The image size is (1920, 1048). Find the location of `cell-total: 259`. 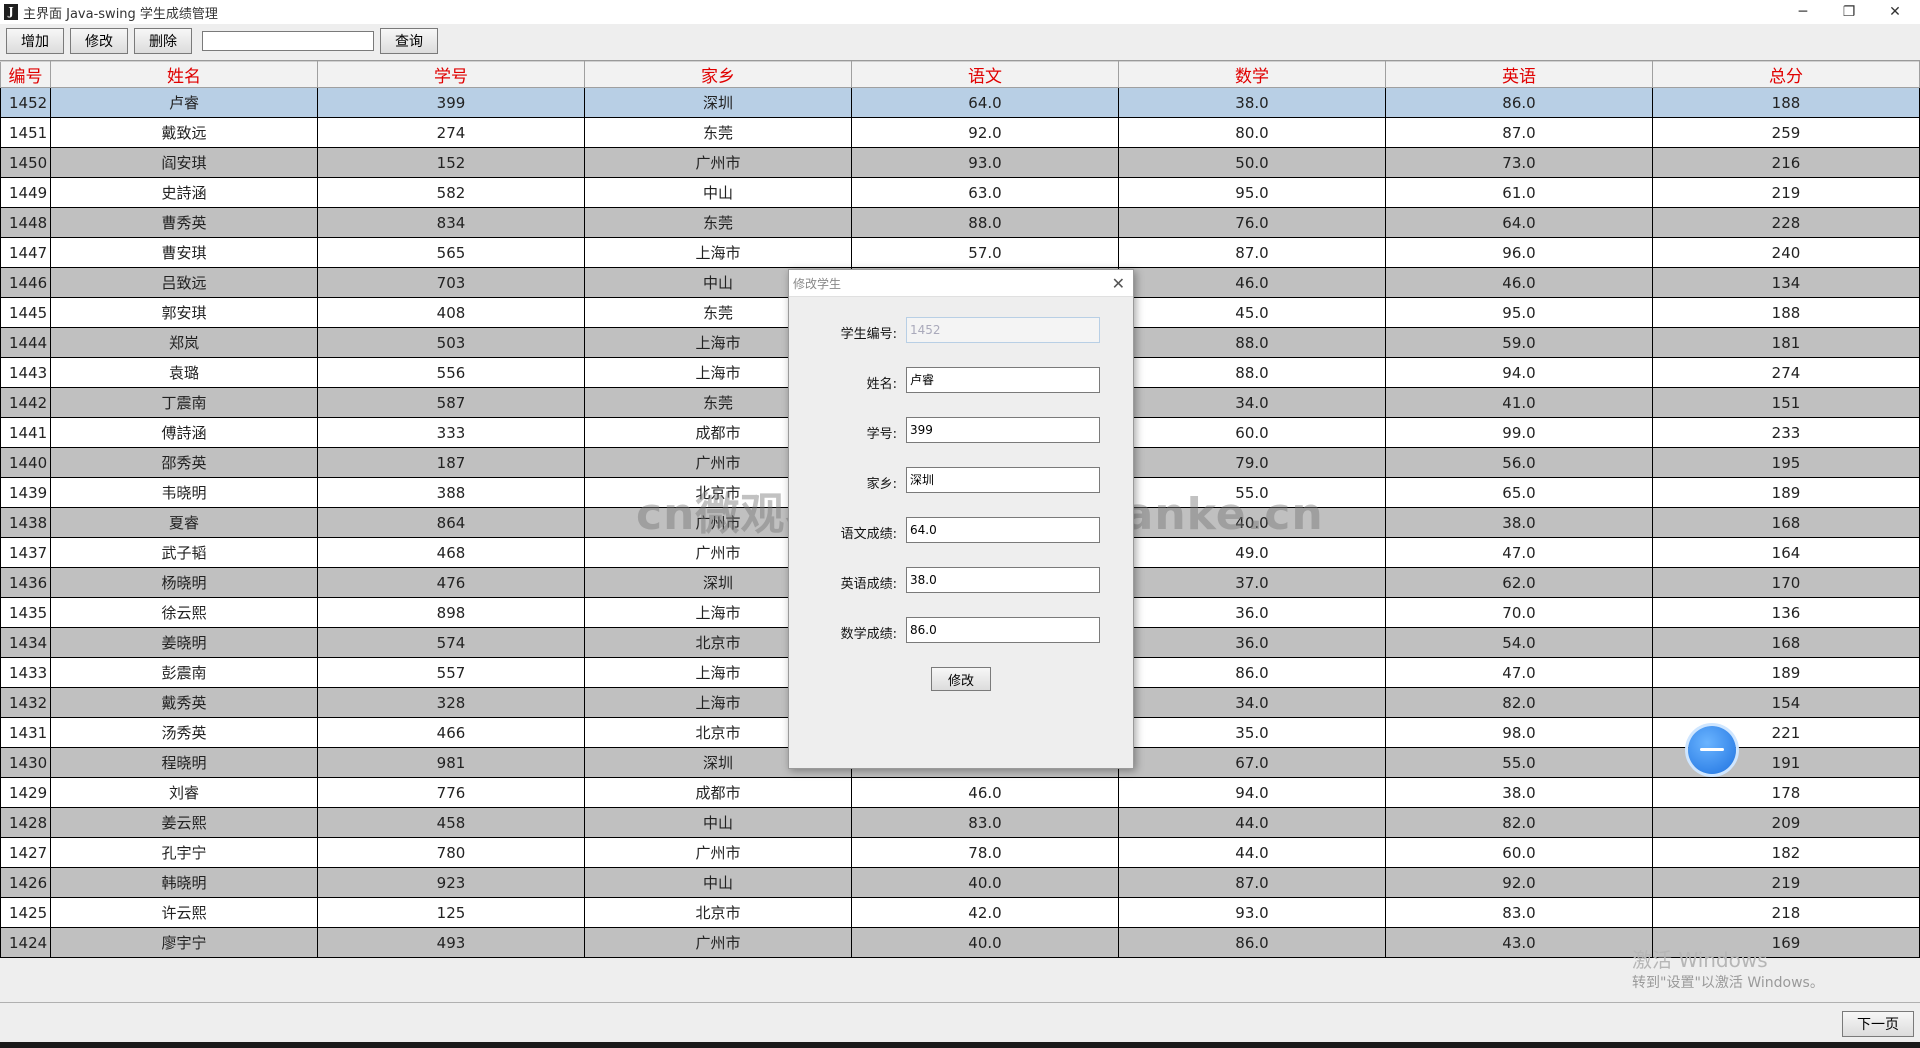

cell-total: 259 is located at coordinates (1786, 132).